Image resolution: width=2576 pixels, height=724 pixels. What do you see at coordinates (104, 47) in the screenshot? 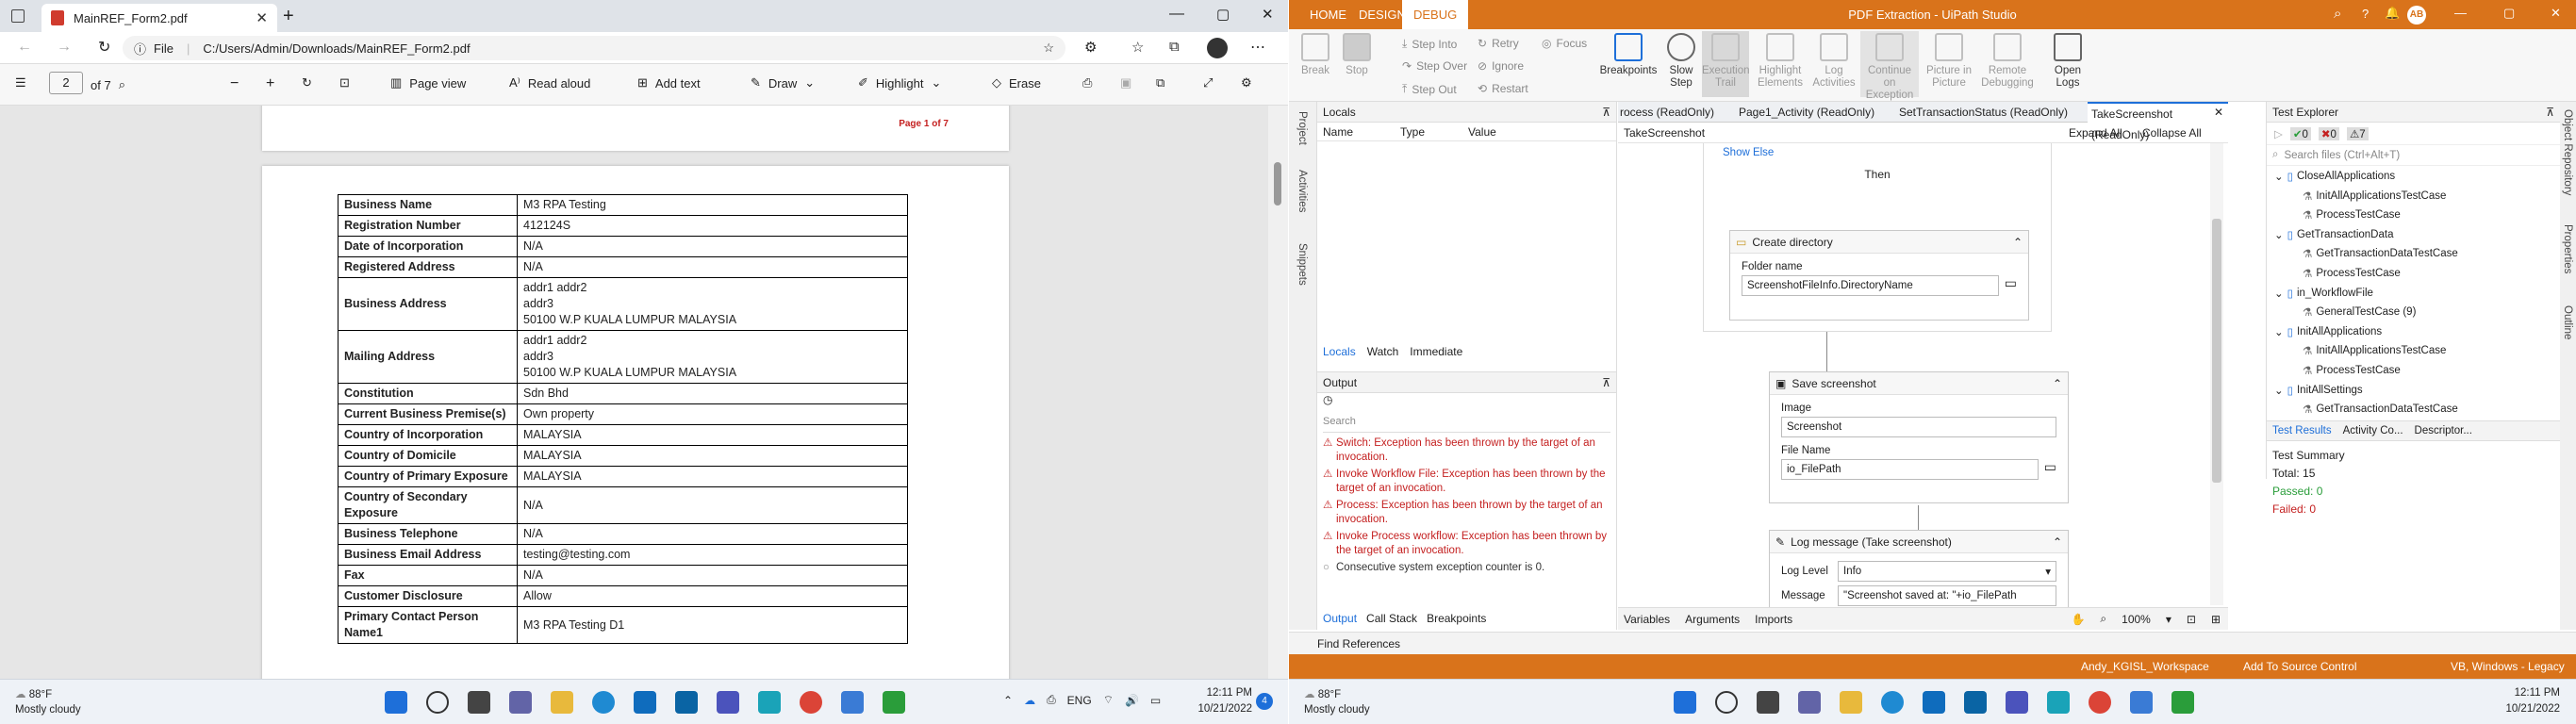
I see `refresh-icon: ↻` at bounding box center [104, 47].